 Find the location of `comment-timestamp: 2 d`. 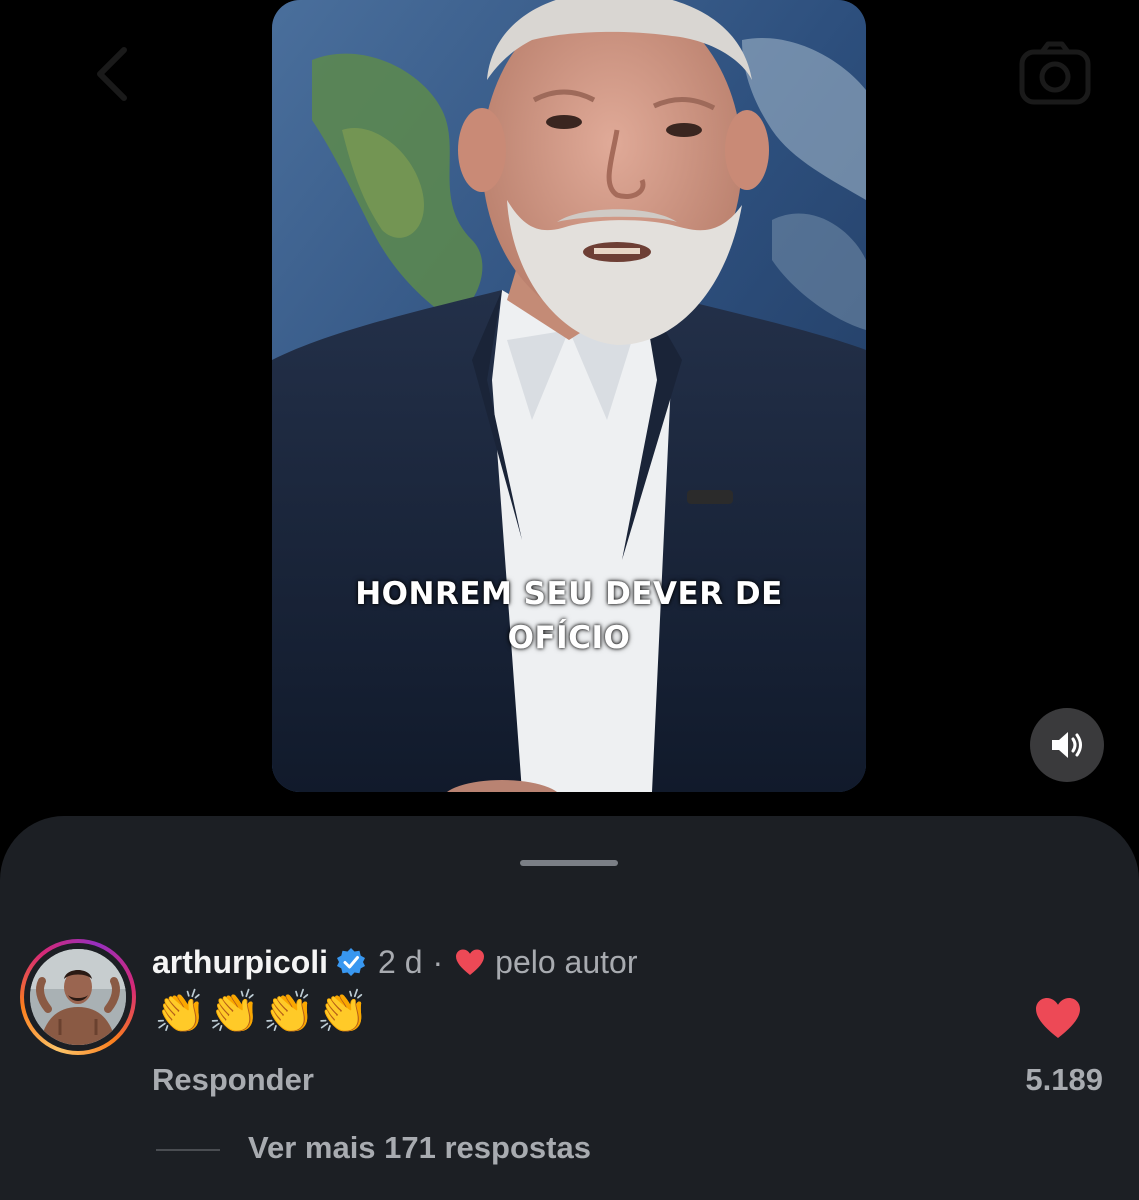

comment-timestamp: 2 d is located at coordinates (400, 961).